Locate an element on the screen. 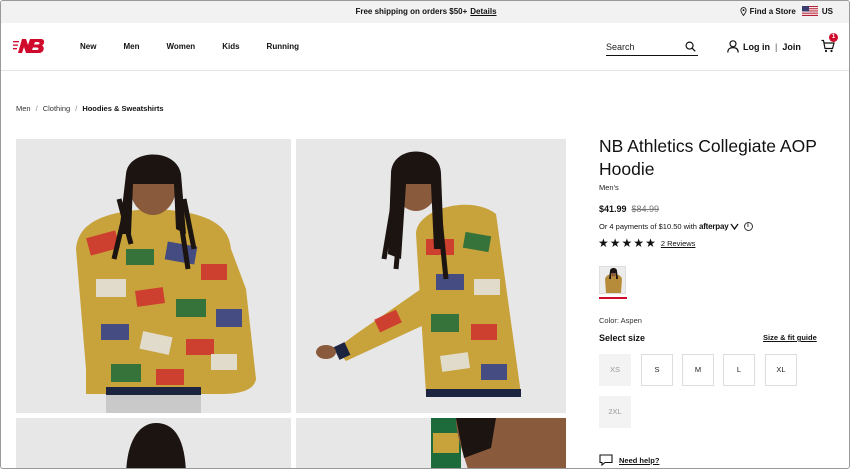  breadcrumb: Men / Clothing / Hoodies & Sweatshirts is located at coordinates (90, 108).